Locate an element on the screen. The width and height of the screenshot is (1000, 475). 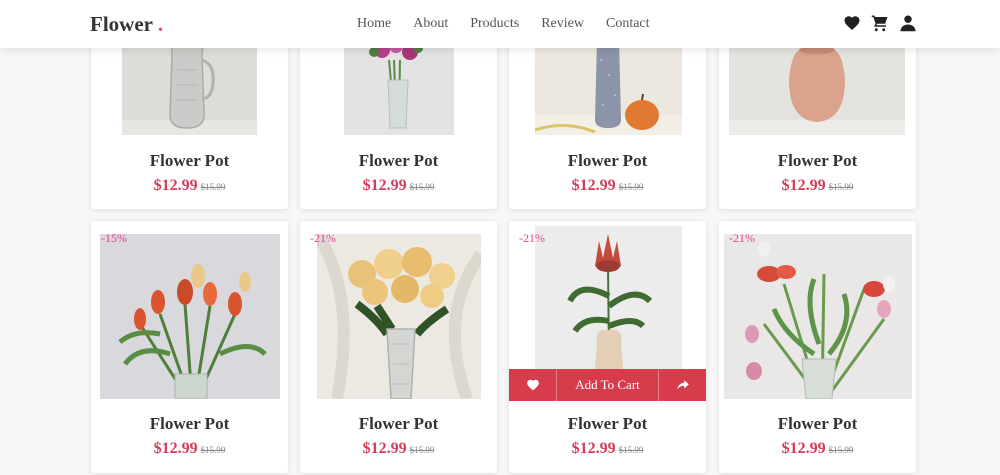
nav-review: Review is located at coordinates (562, 24).